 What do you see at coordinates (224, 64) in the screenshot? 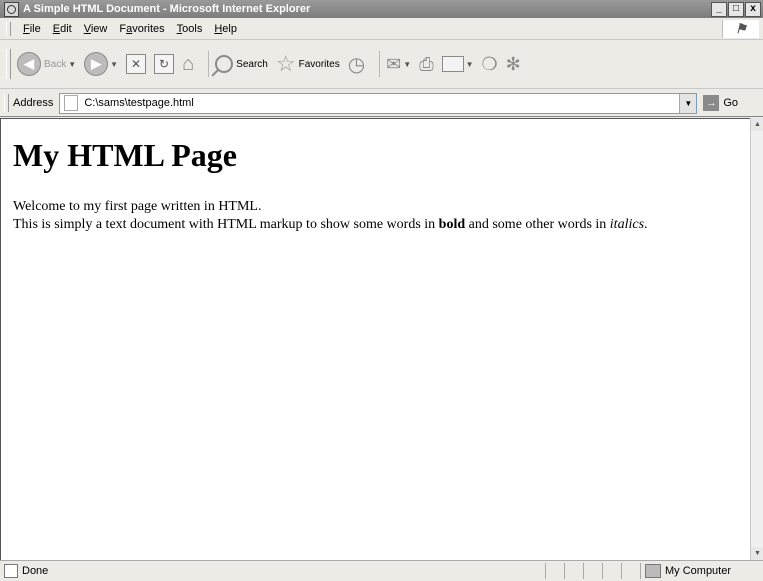
I see `search-icon` at bounding box center [224, 64].